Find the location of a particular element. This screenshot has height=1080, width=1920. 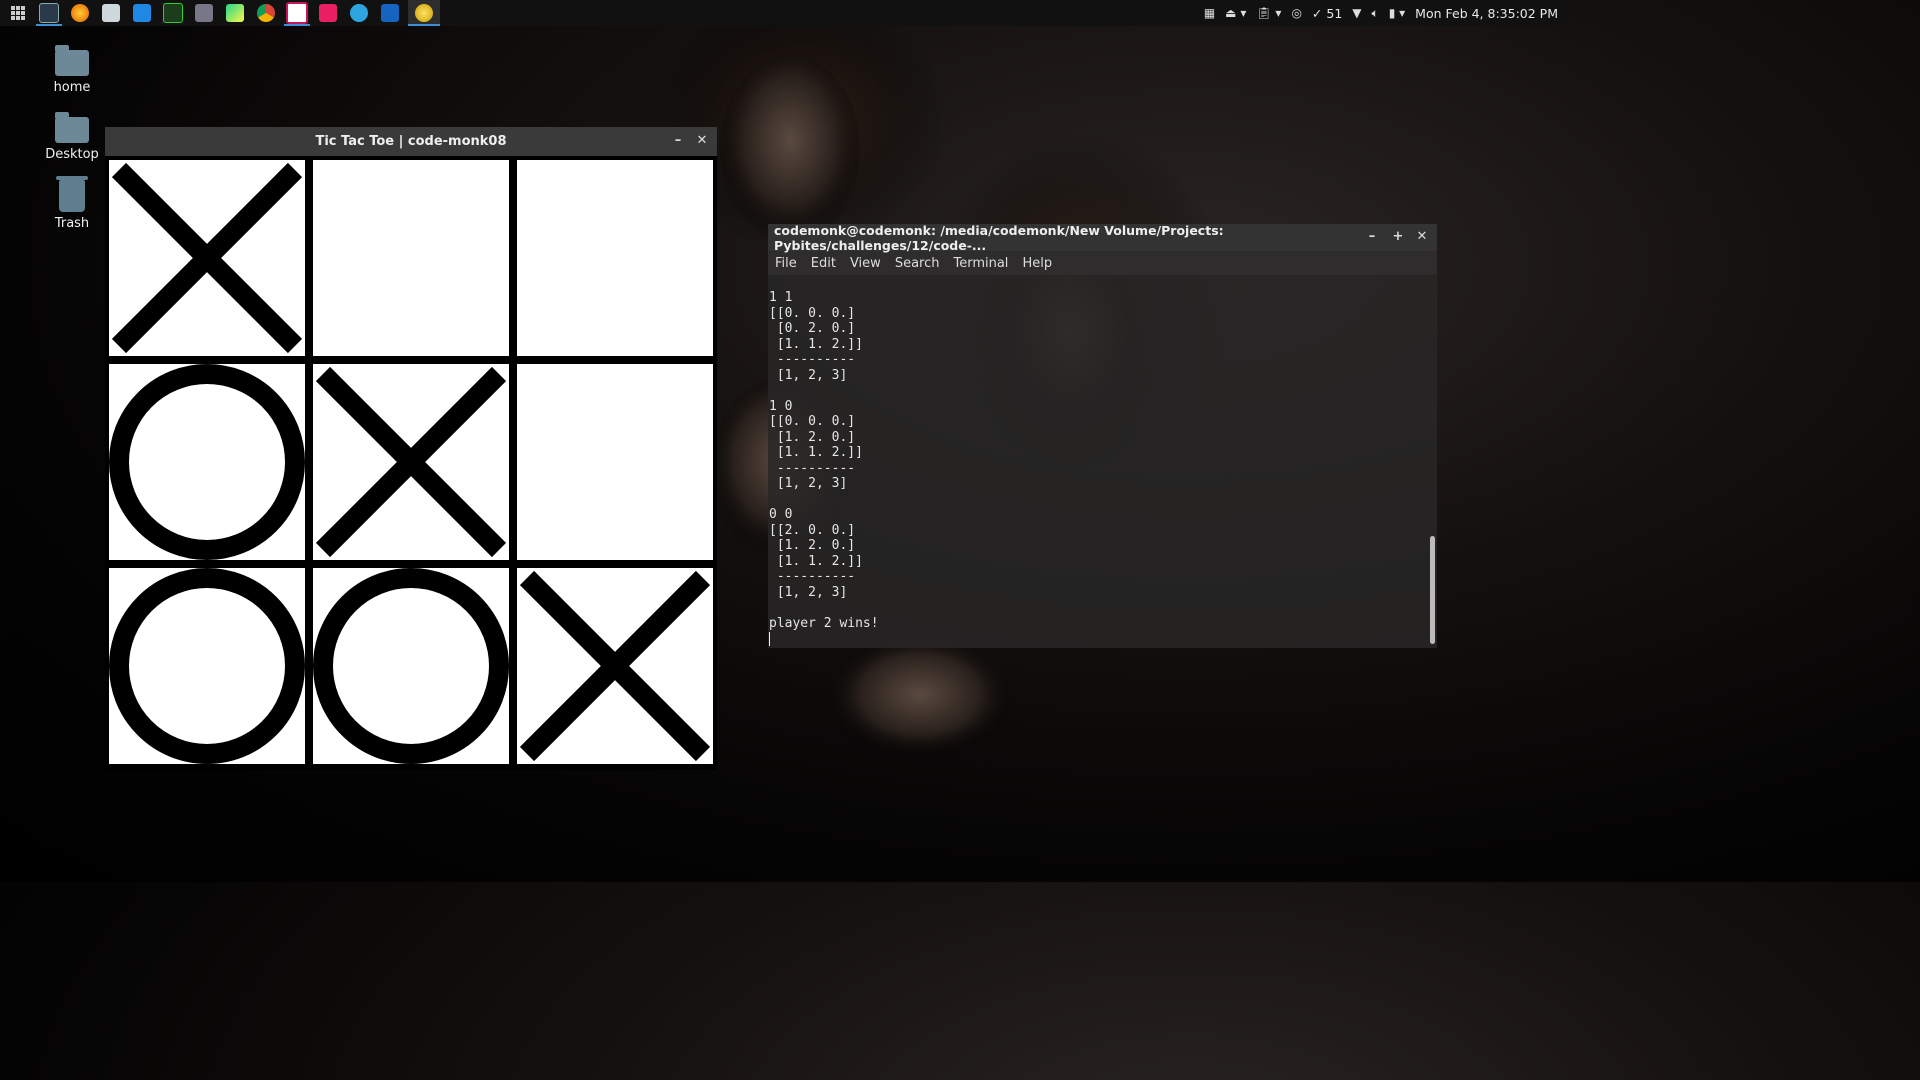

wps-writer-icon is located at coordinates (390, 13).